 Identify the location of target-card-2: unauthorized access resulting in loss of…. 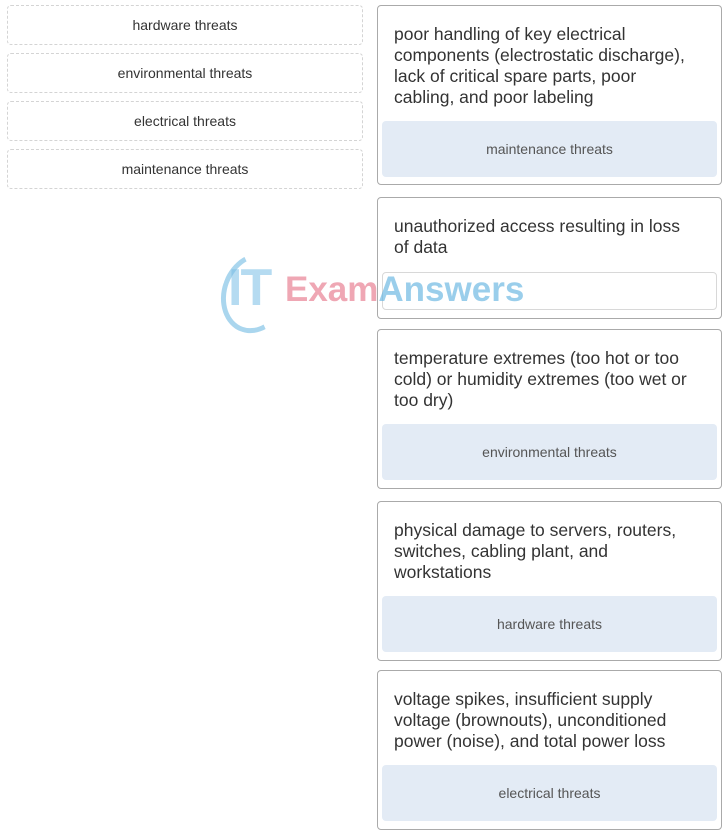
(549, 258).